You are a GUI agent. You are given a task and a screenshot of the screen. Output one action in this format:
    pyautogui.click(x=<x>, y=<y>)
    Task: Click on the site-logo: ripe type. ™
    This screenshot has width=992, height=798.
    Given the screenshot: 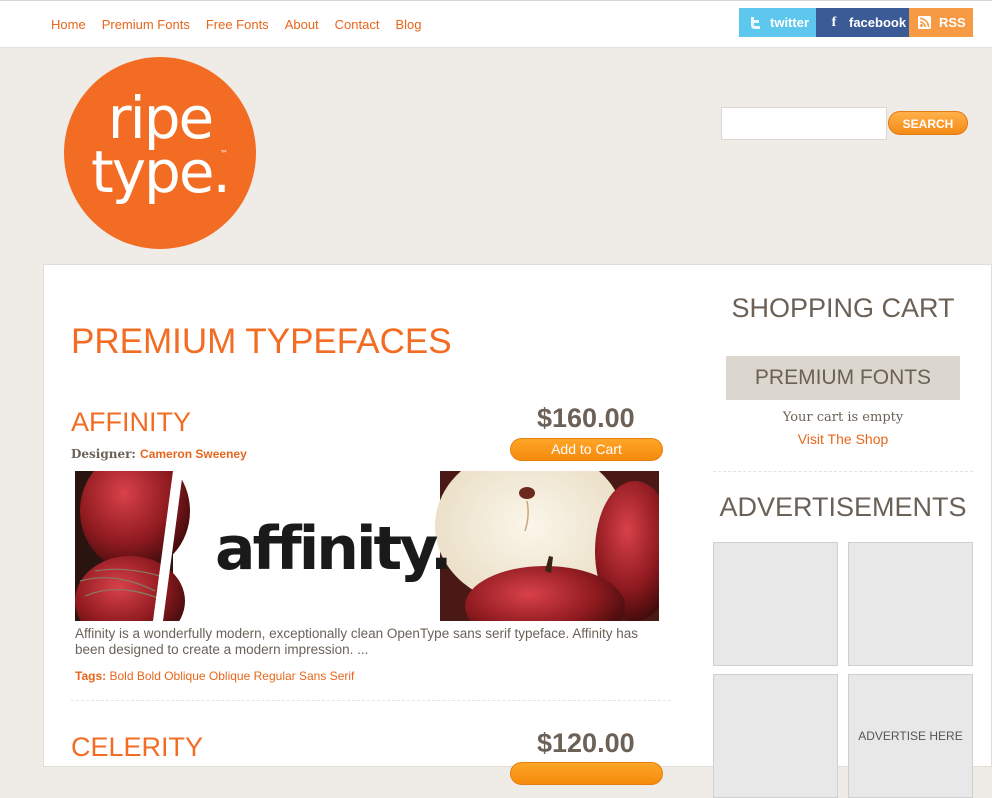 What is the action you would take?
    pyautogui.click(x=160, y=153)
    